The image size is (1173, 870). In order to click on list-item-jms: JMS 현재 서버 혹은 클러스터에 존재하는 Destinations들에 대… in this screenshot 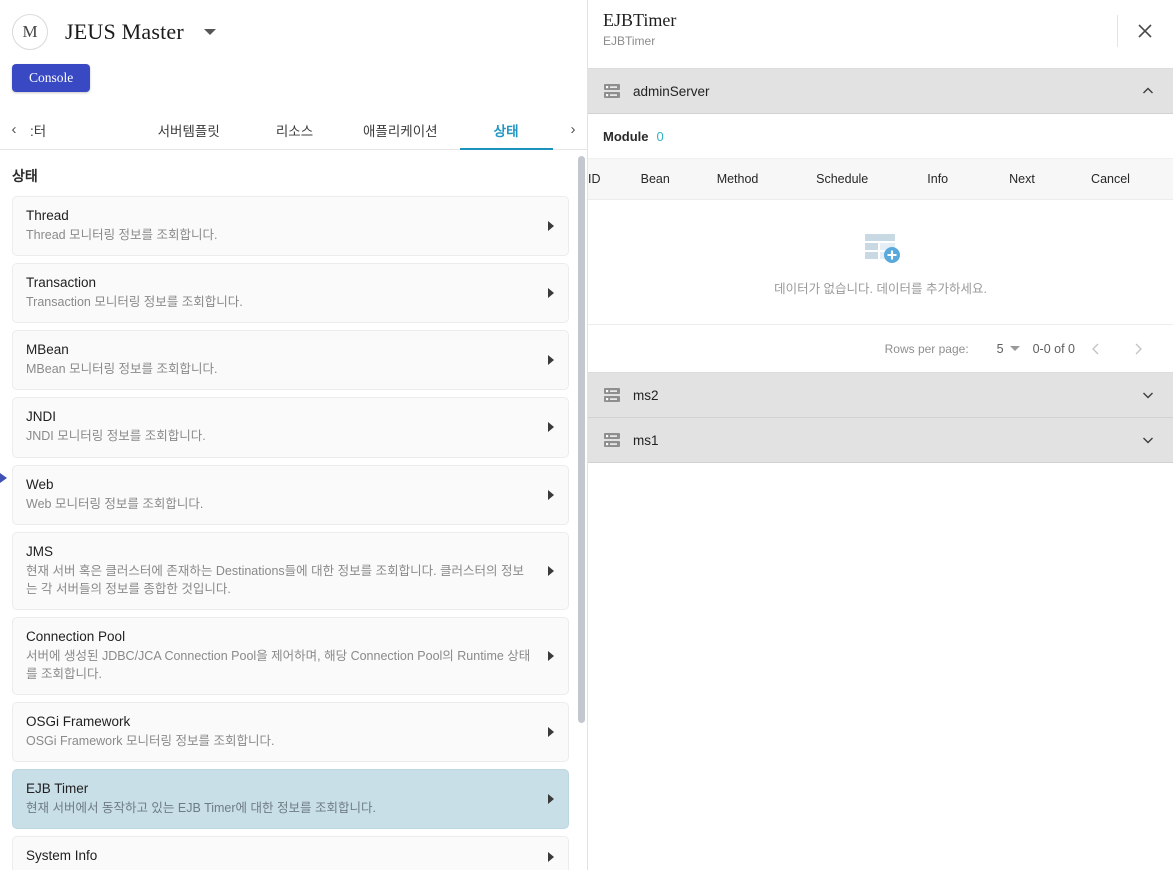, I will do `click(290, 570)`.